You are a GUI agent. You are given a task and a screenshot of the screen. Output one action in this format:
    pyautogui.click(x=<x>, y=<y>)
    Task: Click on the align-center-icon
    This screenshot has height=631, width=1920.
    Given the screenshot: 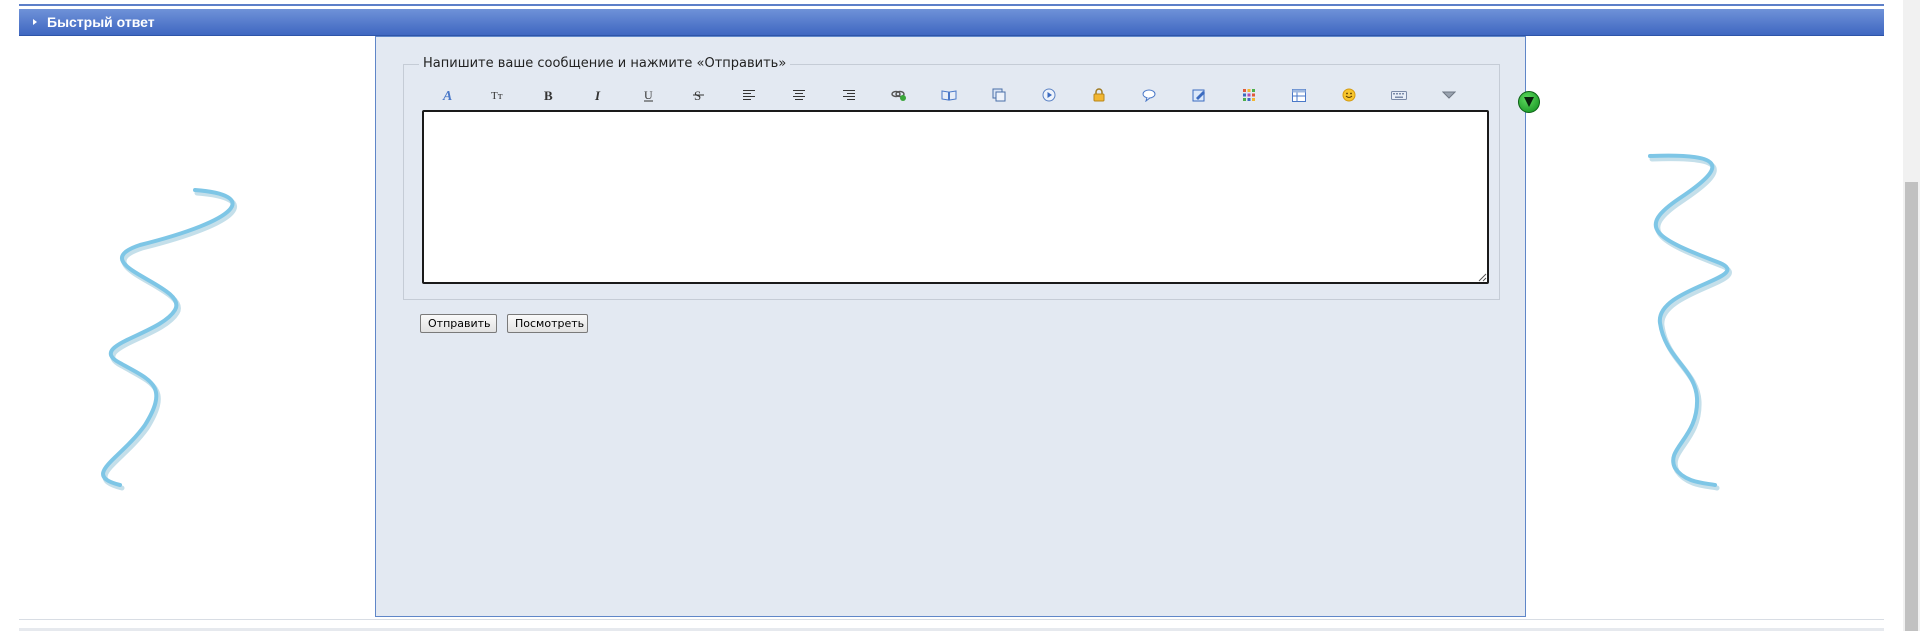 What is the action you would take?
    pyautogui.click(x=799, y=95)
    